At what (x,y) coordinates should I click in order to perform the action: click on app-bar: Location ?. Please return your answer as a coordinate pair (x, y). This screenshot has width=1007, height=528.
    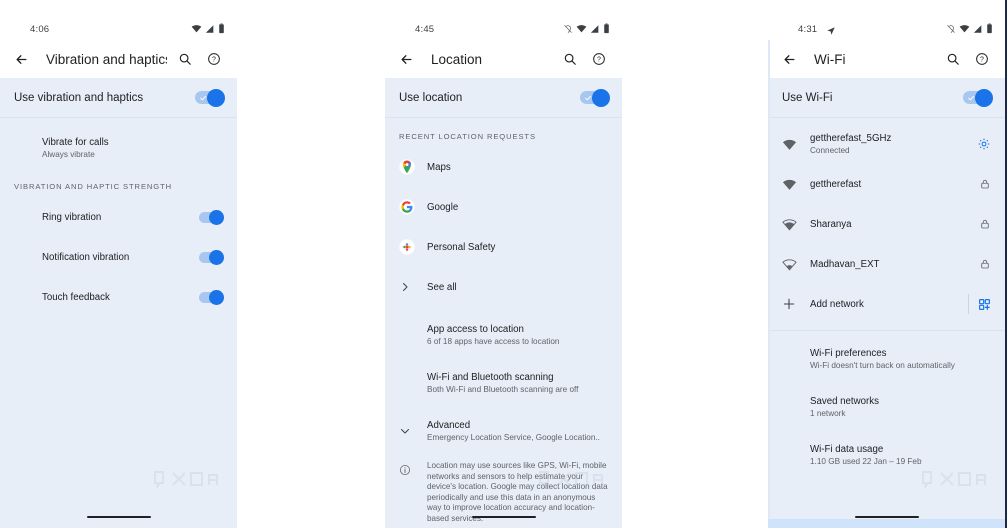
    Looking at the image, I should click on (503, 59).